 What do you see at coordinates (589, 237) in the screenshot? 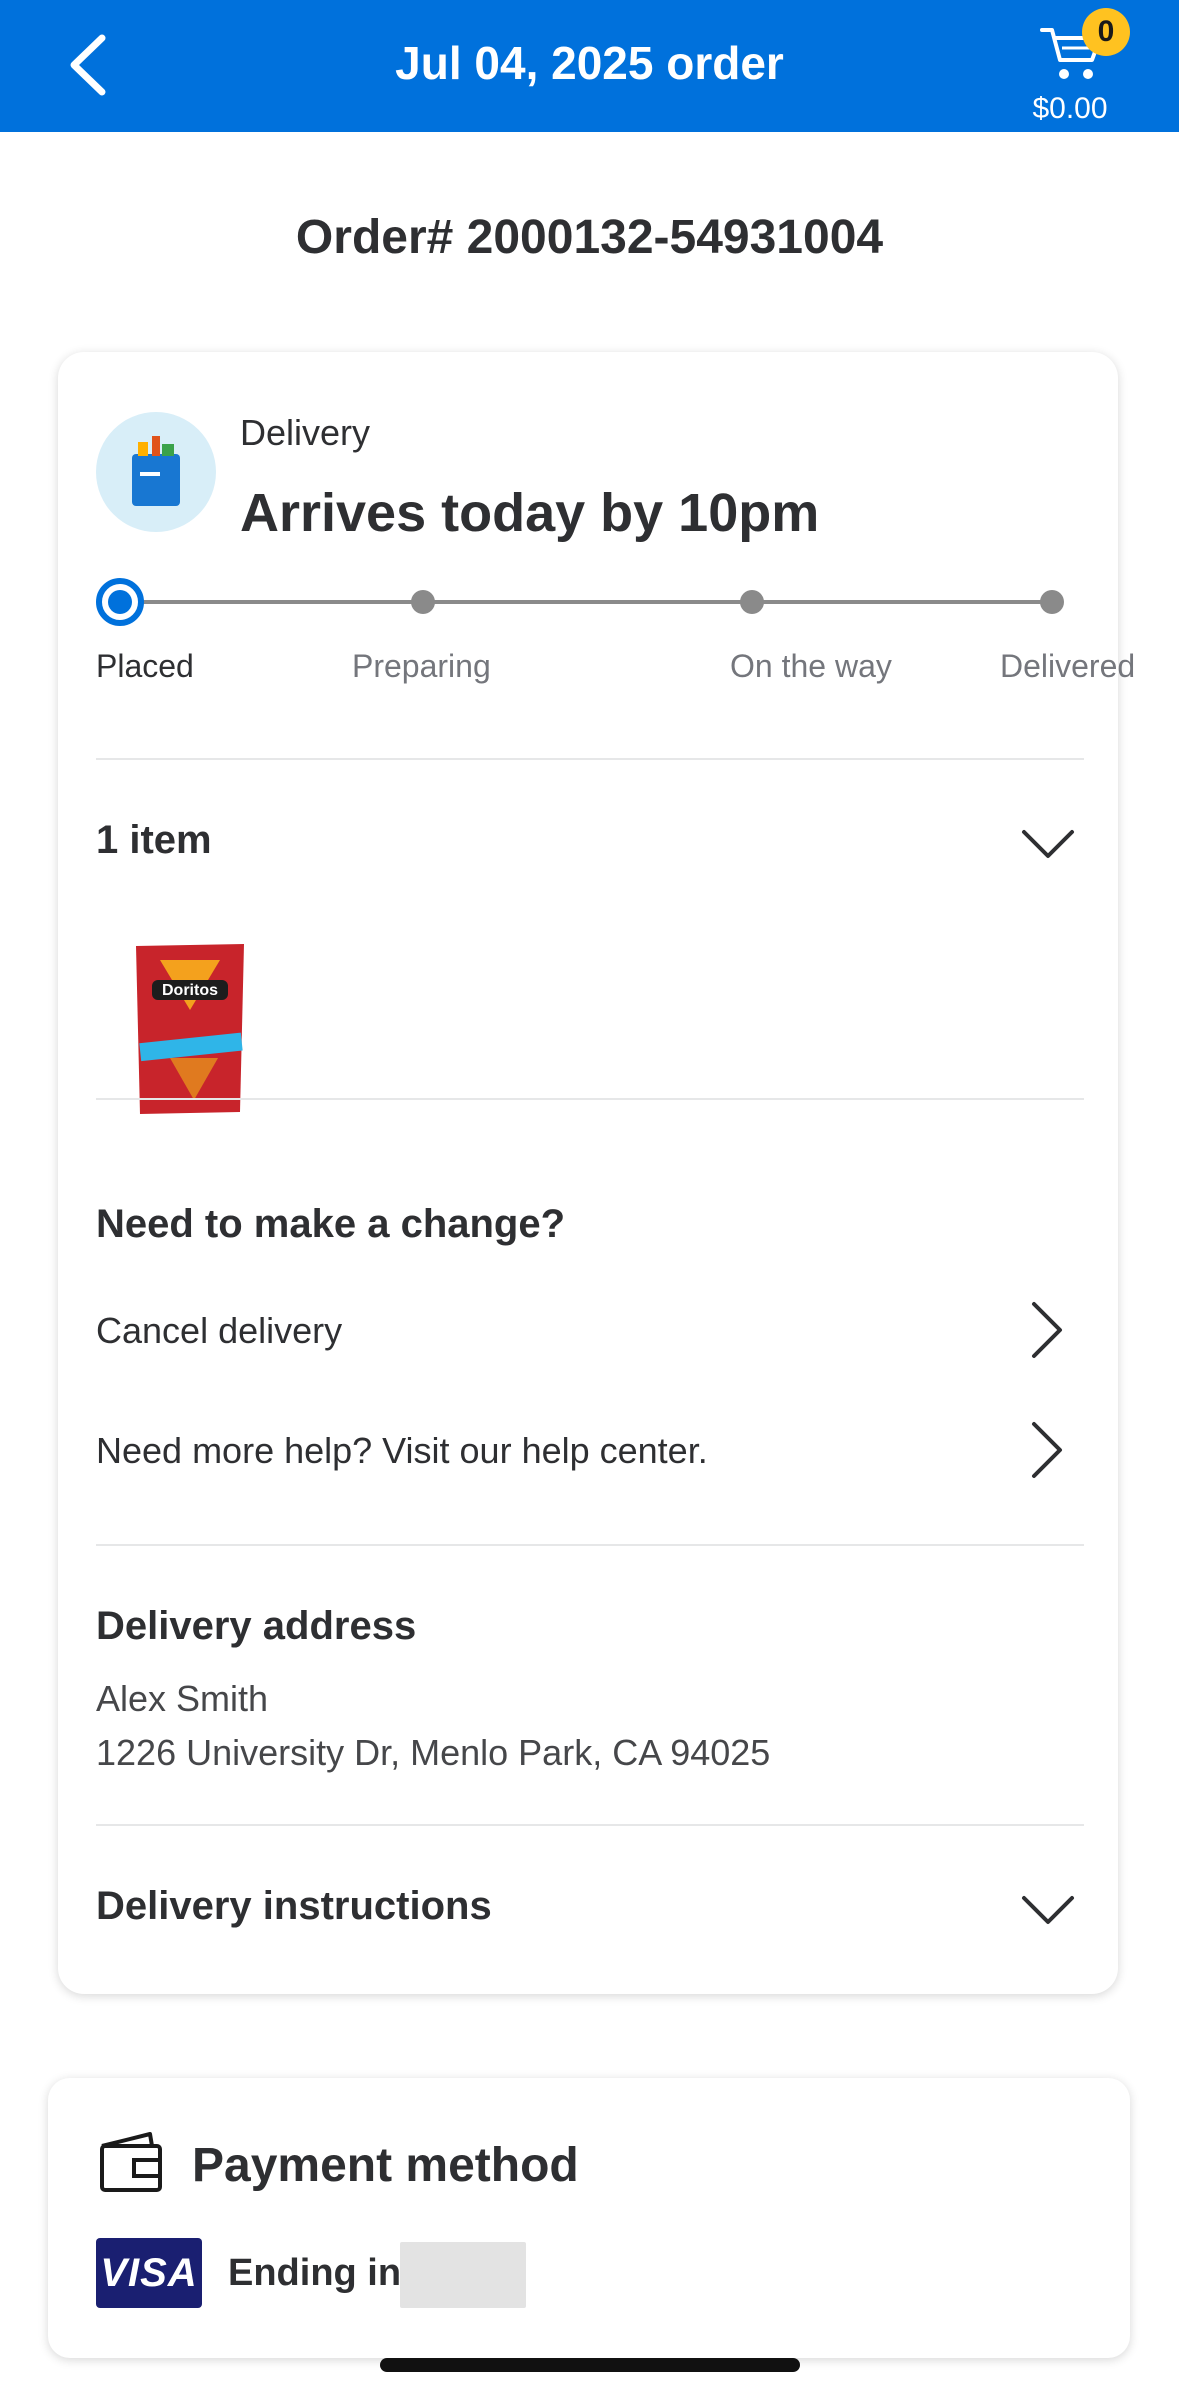
I see `order-number: Order# 2000132-54931004` at bounding box center [589, 237].